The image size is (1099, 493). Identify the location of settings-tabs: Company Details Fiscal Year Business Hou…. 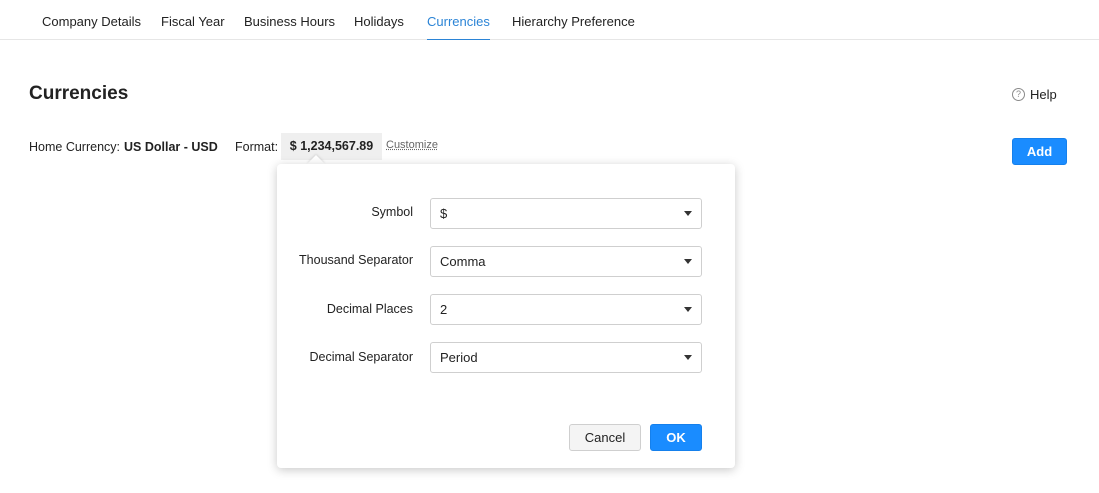
(549, 20).